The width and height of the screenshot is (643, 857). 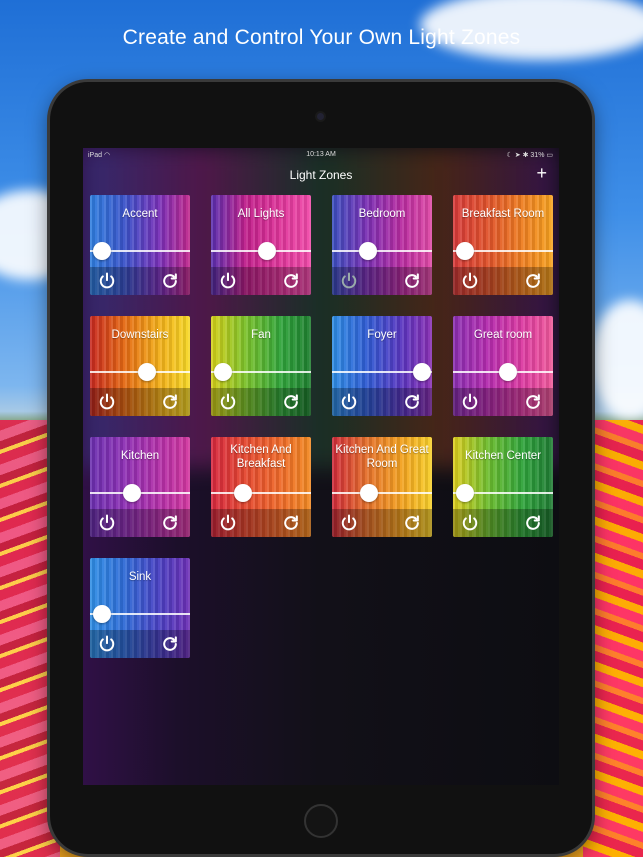 What do you see at coordinates (503, 245) in the screenshot?
I see `zone-tile: Breakfast Room` at bounding box center [503, 245].